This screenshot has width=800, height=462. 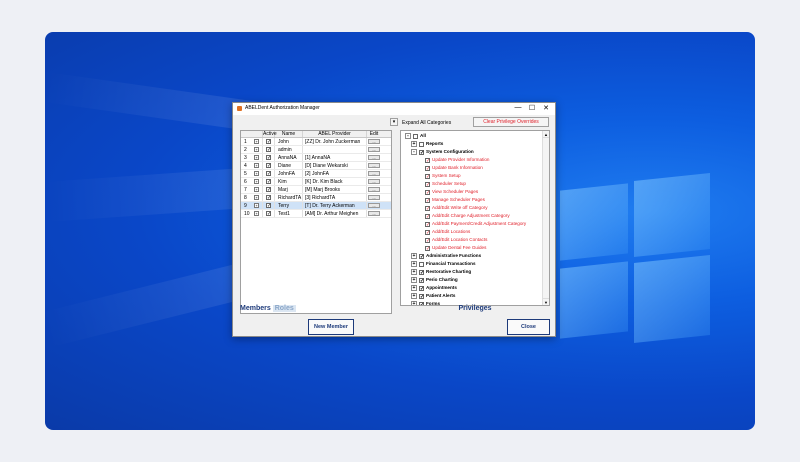 I want to click on name-cell: Marj, so click(x=289, y=189).